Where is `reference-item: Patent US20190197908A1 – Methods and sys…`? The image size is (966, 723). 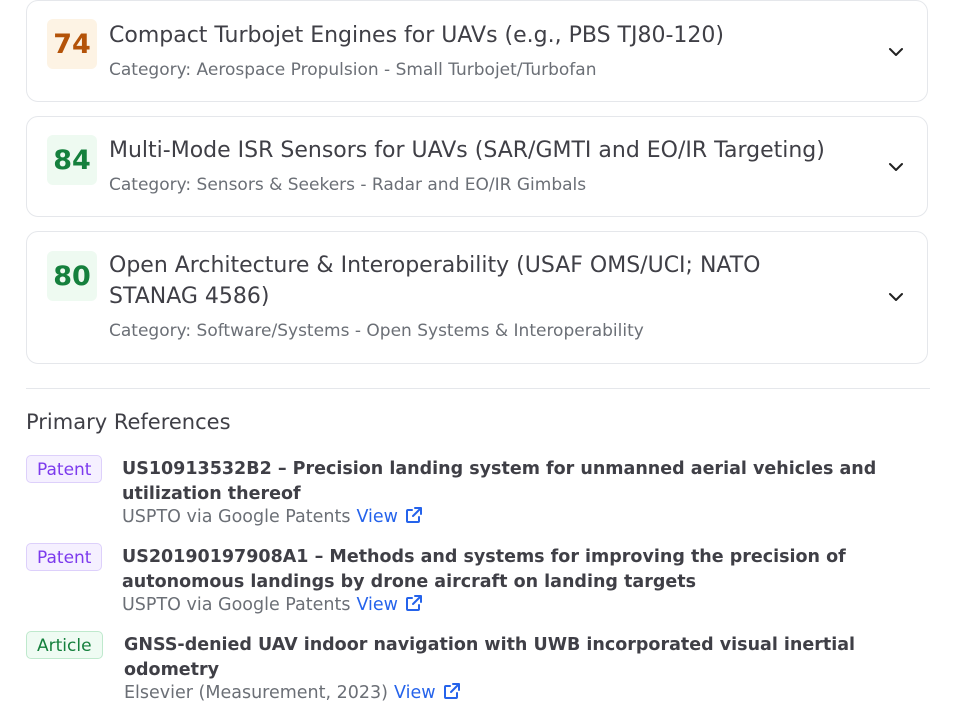
reference-item: Patent US20190197908A1 – Methods and sys… is located at coordinates (476, 582).